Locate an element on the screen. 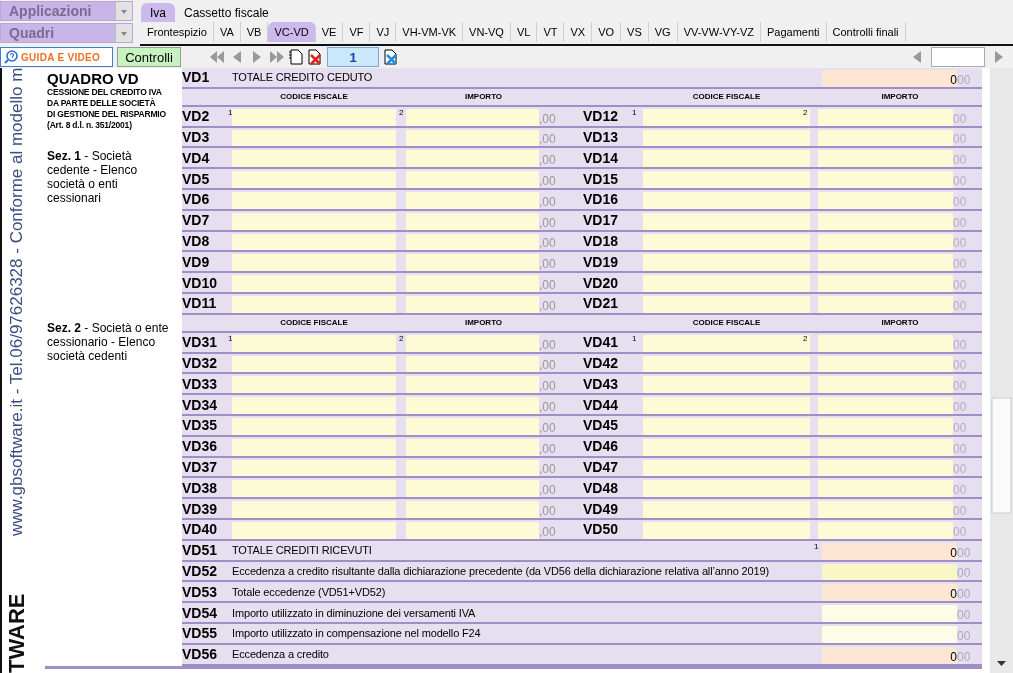  page-field: 1 is located at coordinates (353, 57).